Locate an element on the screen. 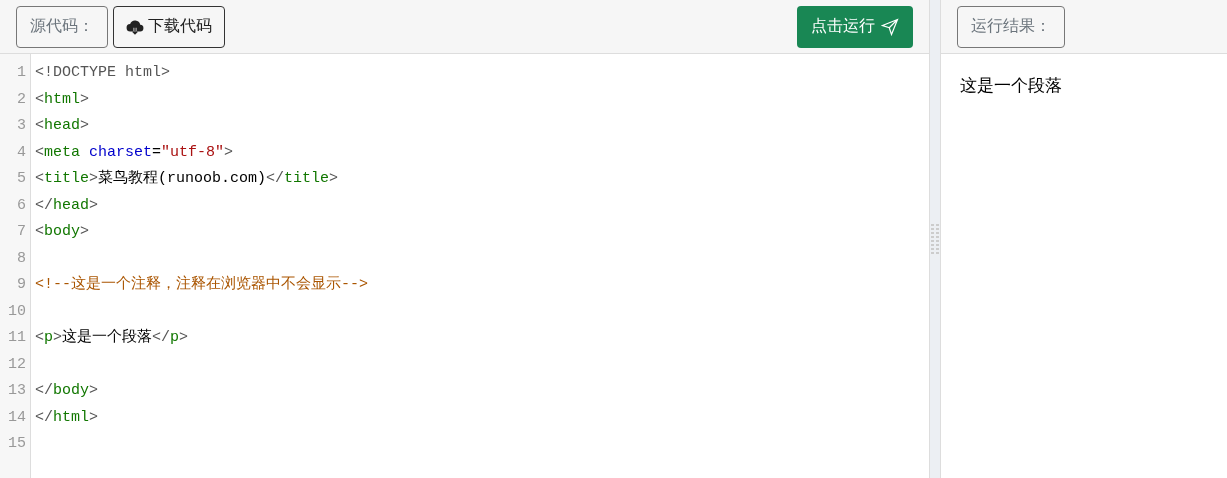 The image size is (1227, 478). code-line: <meta charset="utf-8"> is located at coordinates (135, 152).